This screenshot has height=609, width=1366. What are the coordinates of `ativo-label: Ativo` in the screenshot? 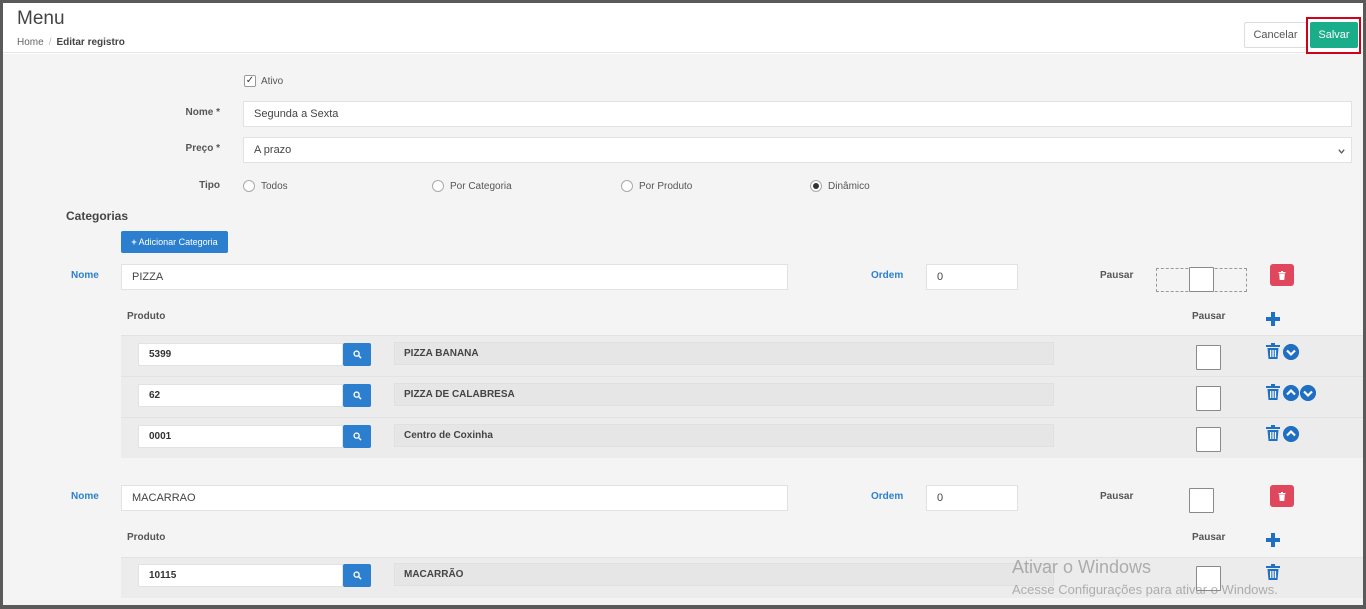 It's located at (272, 81).